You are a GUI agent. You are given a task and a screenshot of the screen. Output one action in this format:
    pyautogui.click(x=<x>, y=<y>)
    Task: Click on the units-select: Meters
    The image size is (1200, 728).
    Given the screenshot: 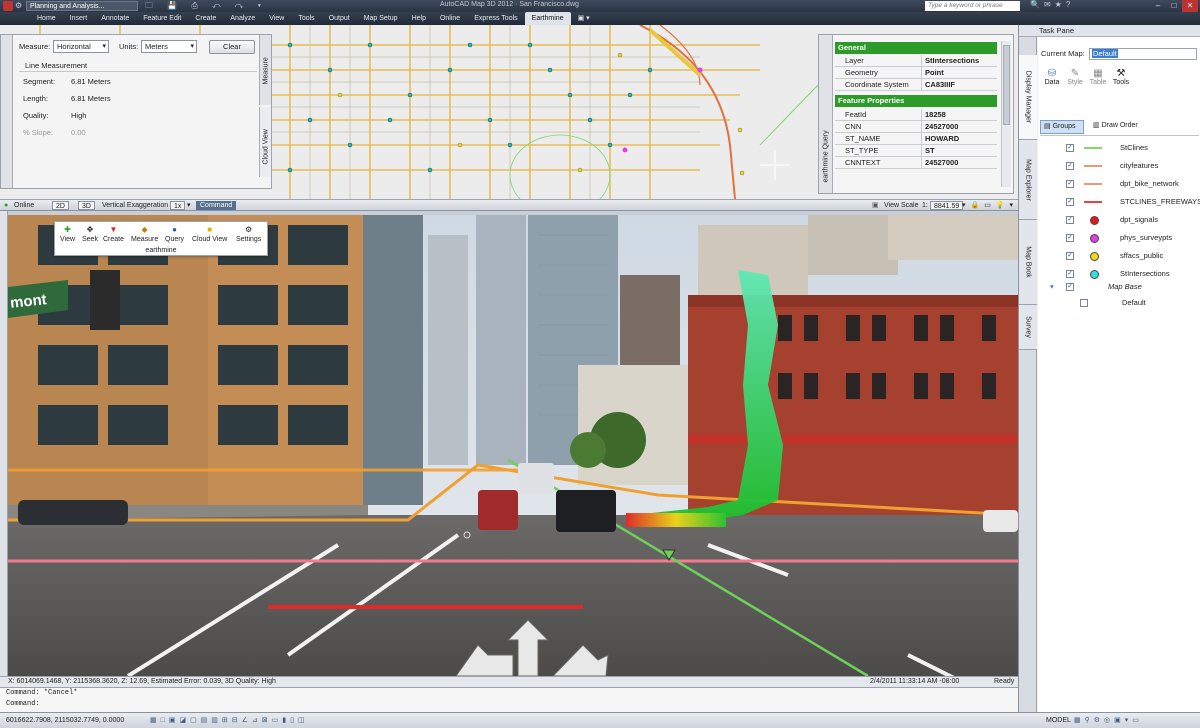 What is the action you would take?
    pyautogui.click(x=169, y=46)
    